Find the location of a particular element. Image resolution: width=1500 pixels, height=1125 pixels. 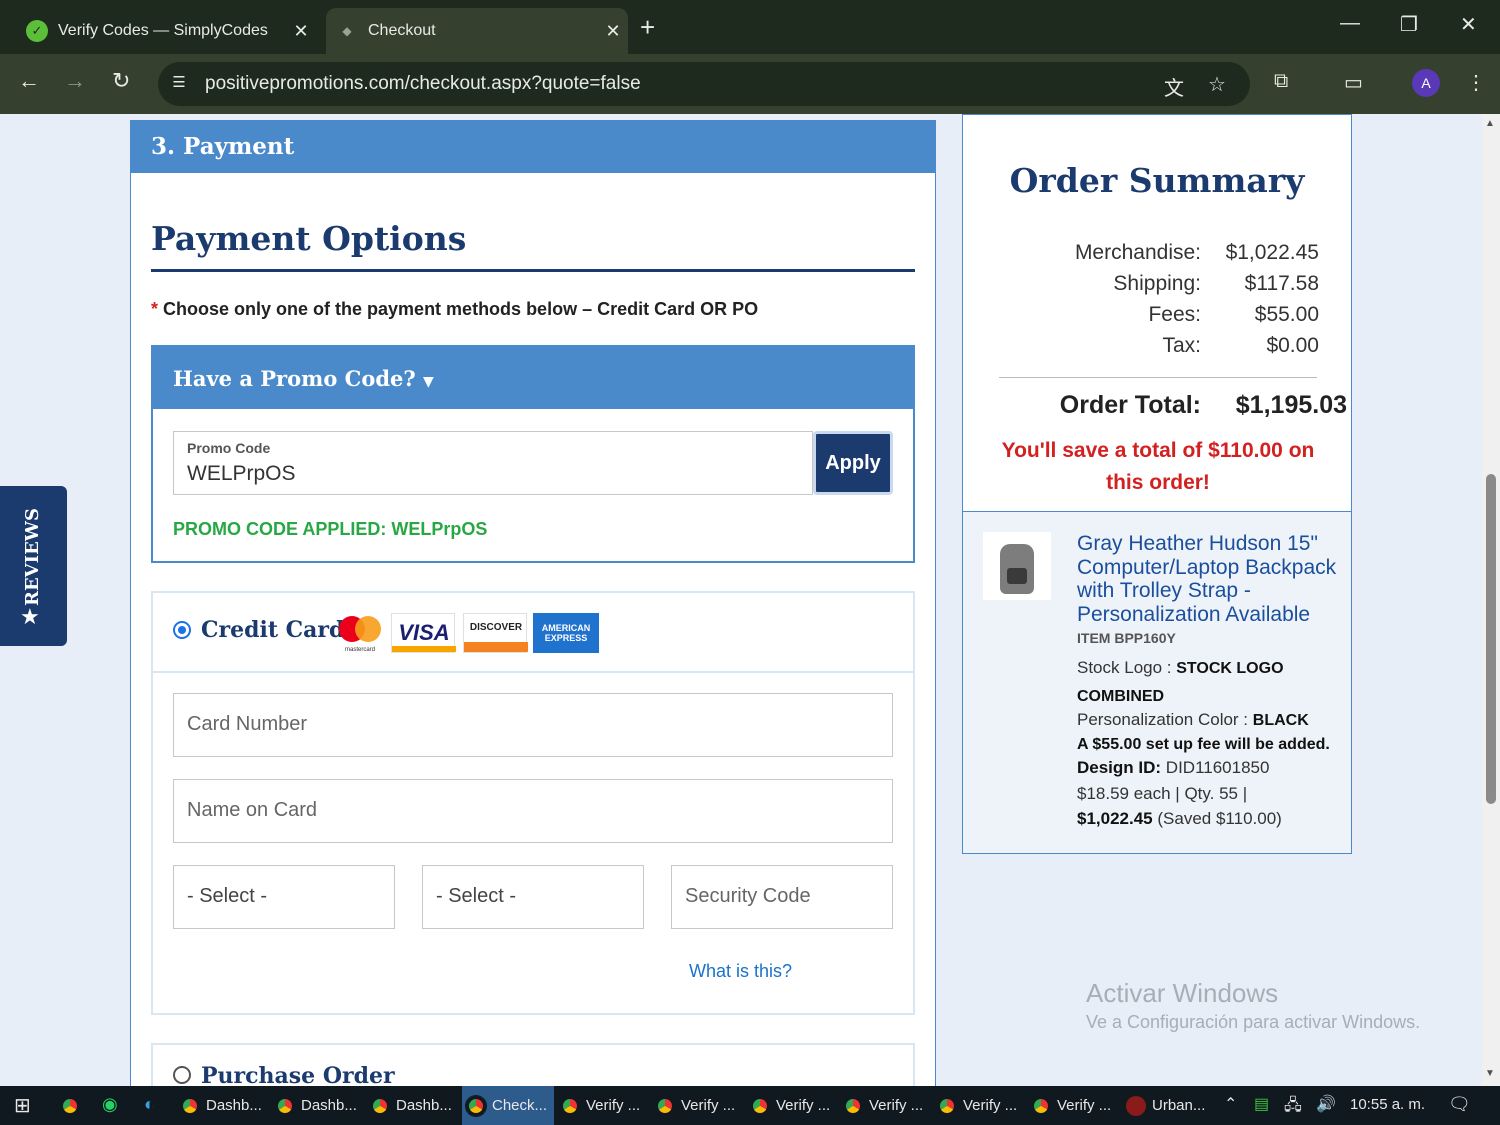

credit-card-label: Credit Card is located at coordinates (272, 630).